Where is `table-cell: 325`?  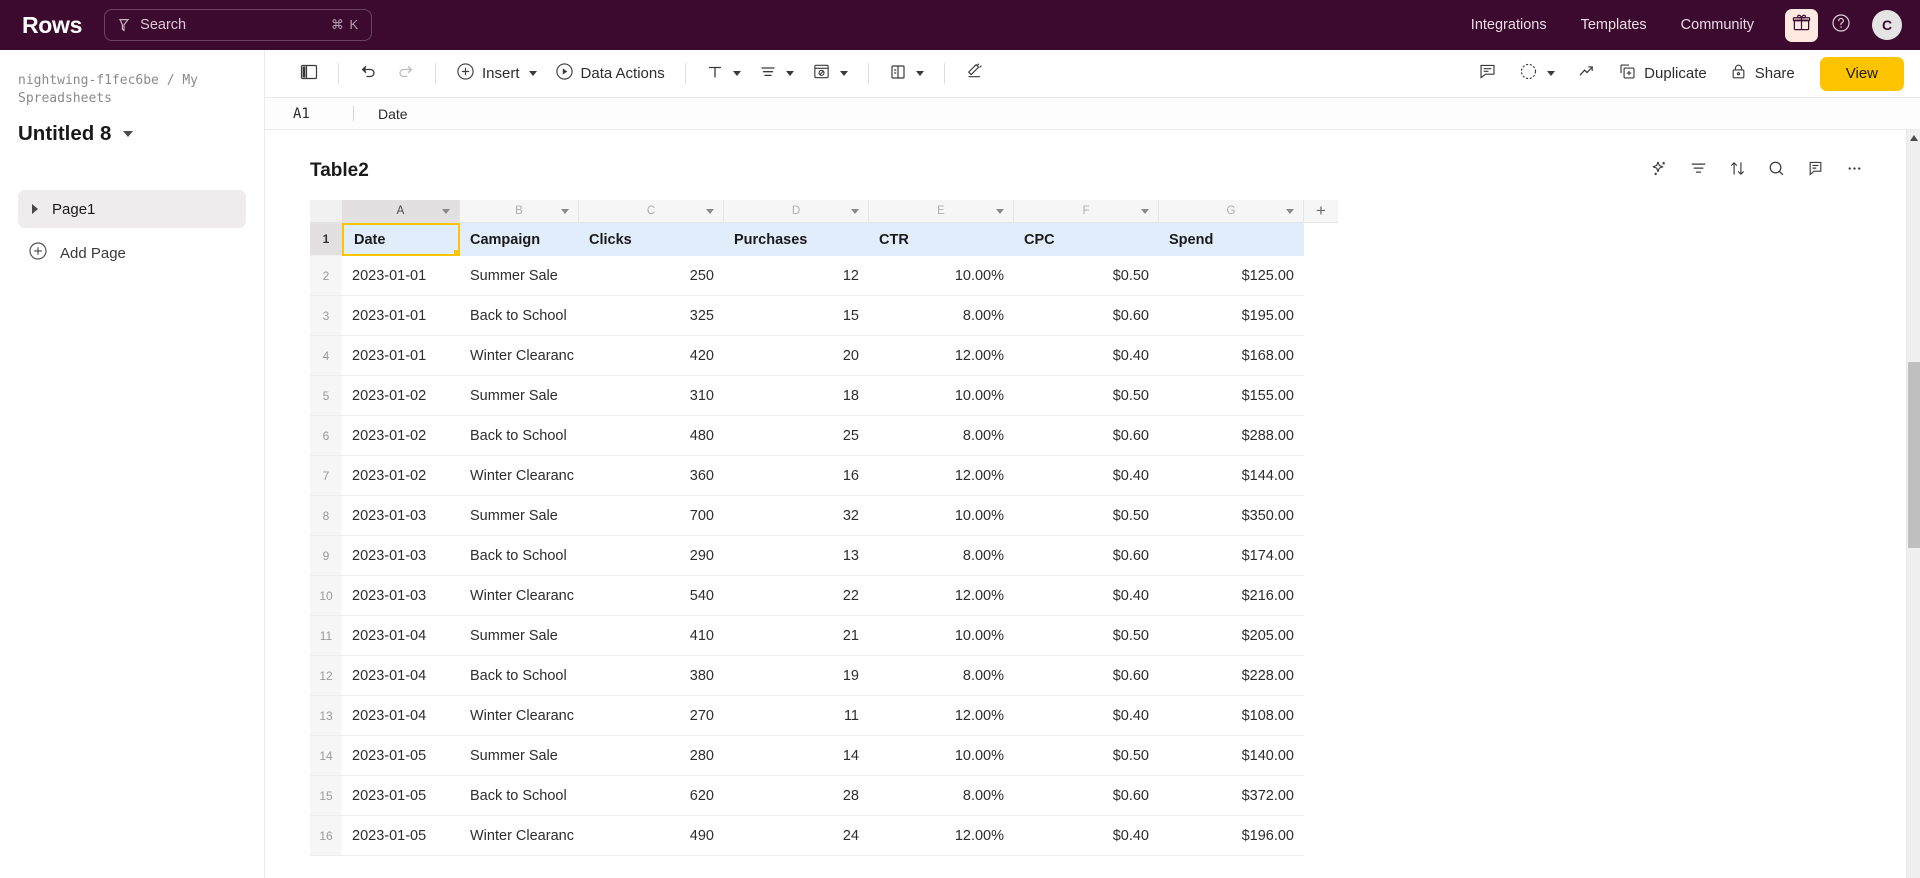 table-cell: 325 is located at coordinates (651, 316).